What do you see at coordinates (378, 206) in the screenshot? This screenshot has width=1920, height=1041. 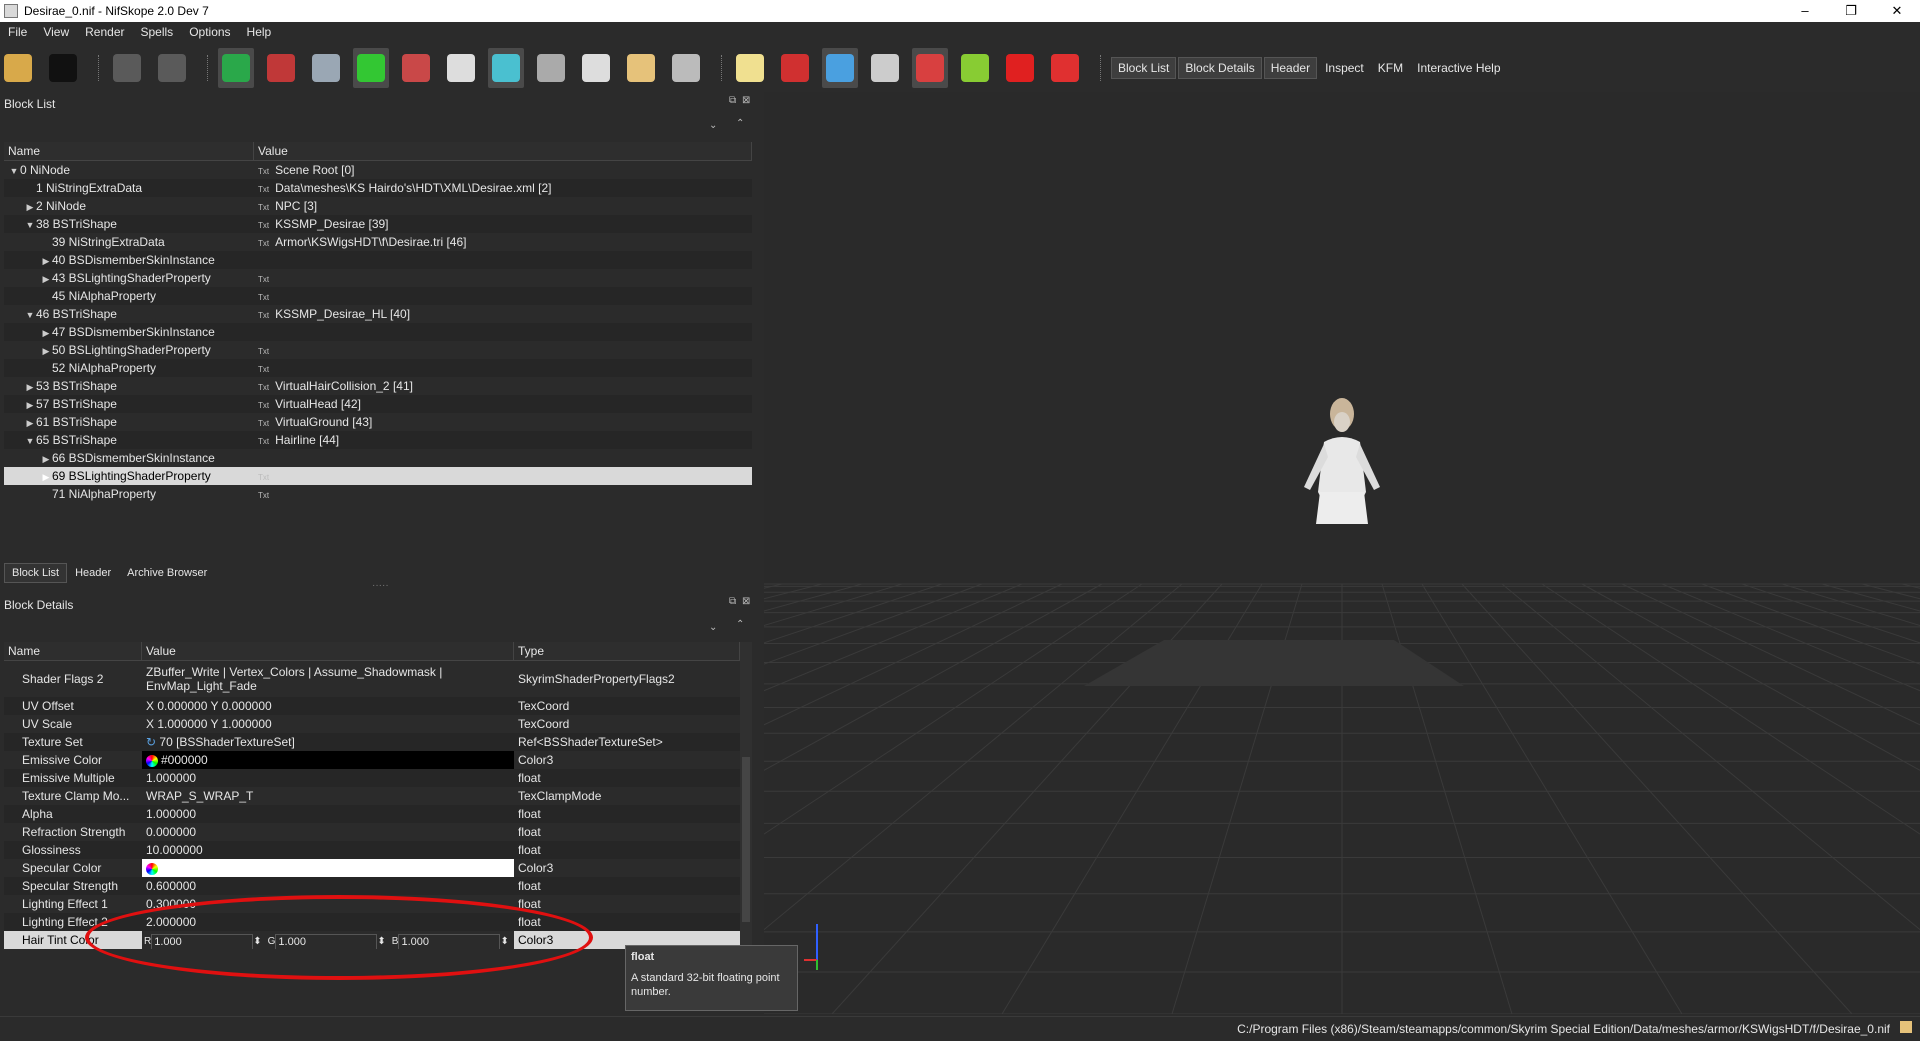 I see `tree-row: ▶ 2 NiNode Txt NPC [3]` at bounding box center [378, 206].